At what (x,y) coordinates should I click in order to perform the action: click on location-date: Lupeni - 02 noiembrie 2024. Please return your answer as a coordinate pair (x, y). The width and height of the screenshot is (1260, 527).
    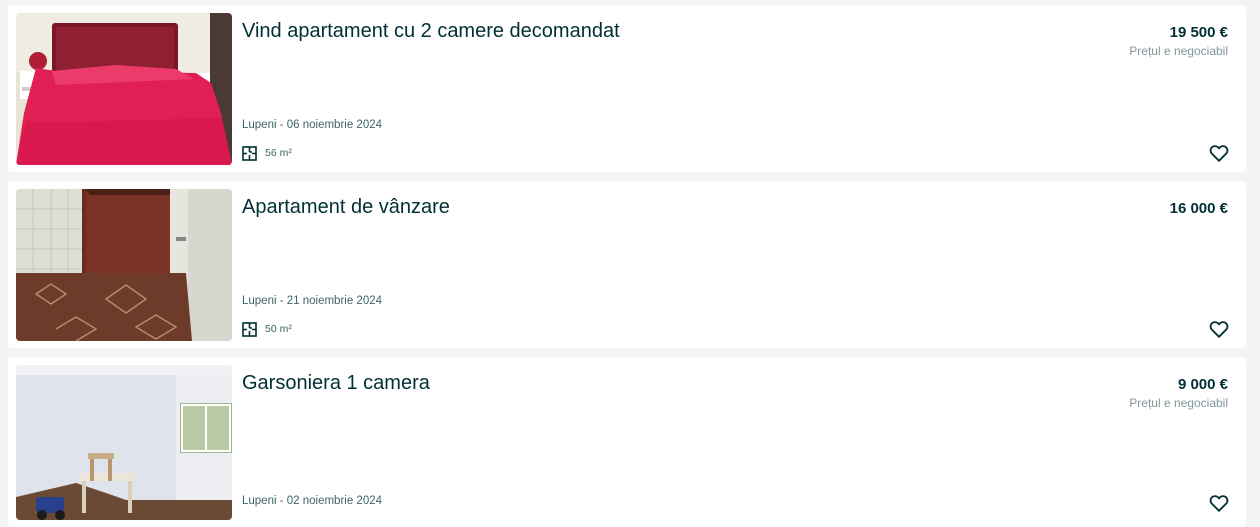
    Looking at the image, I should click on (312, 501).